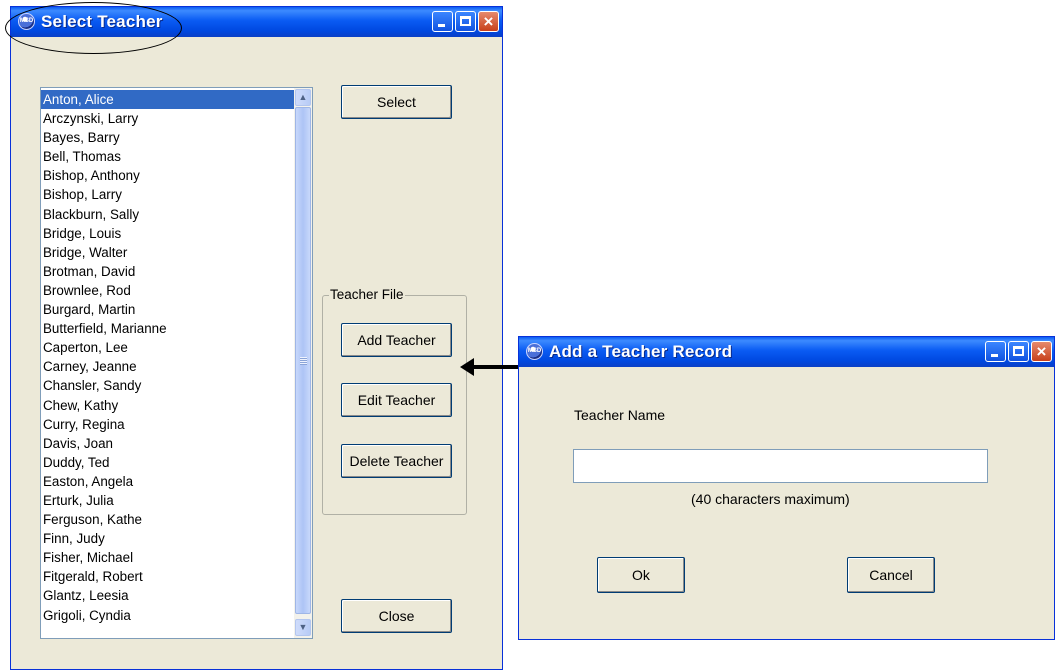 Image resolution: width=1055 pixels, height=670 pixels. What do you see at coordinates (167, 214) in the screenshot?
I see `list-item: Blackburn, Sally` at bounding box center [167, 214].